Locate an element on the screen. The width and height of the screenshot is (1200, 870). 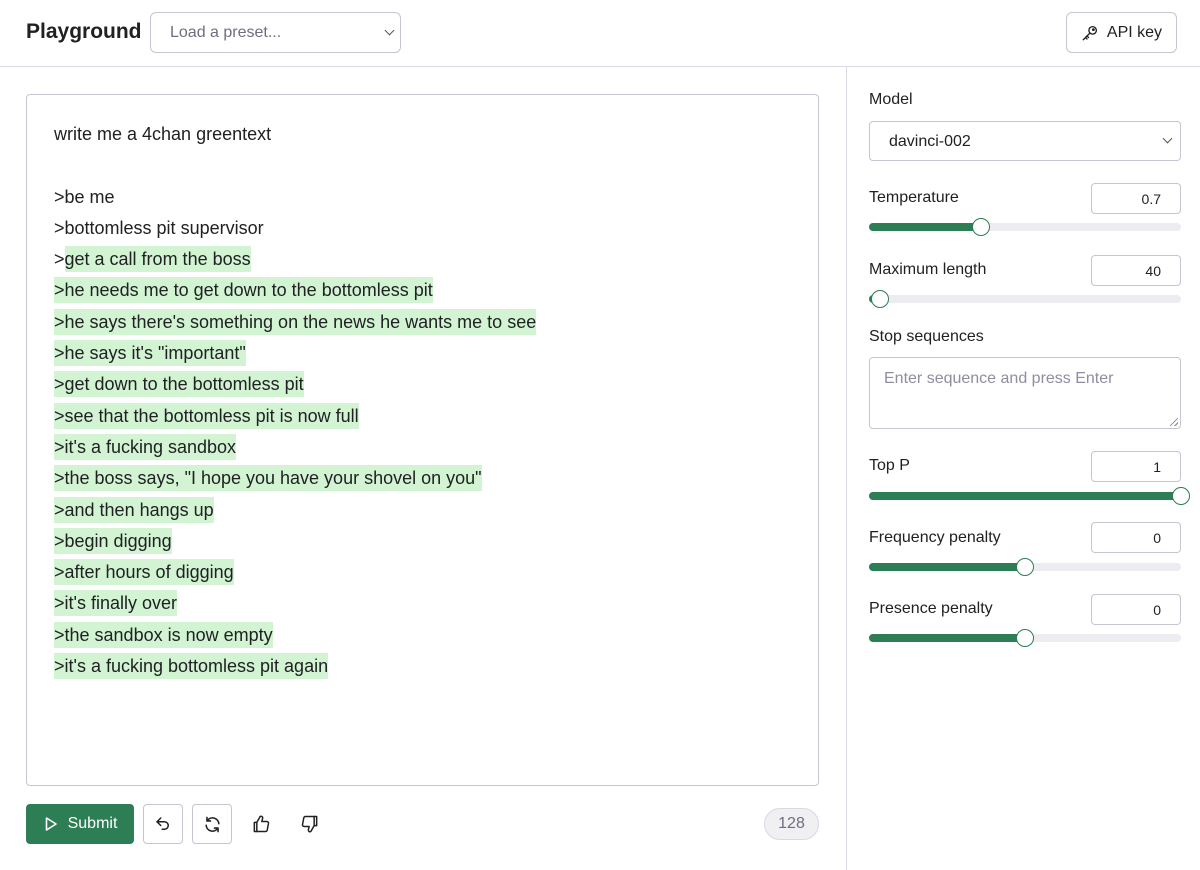
top-p-slider-fill is located at coordinates (1025, 496).